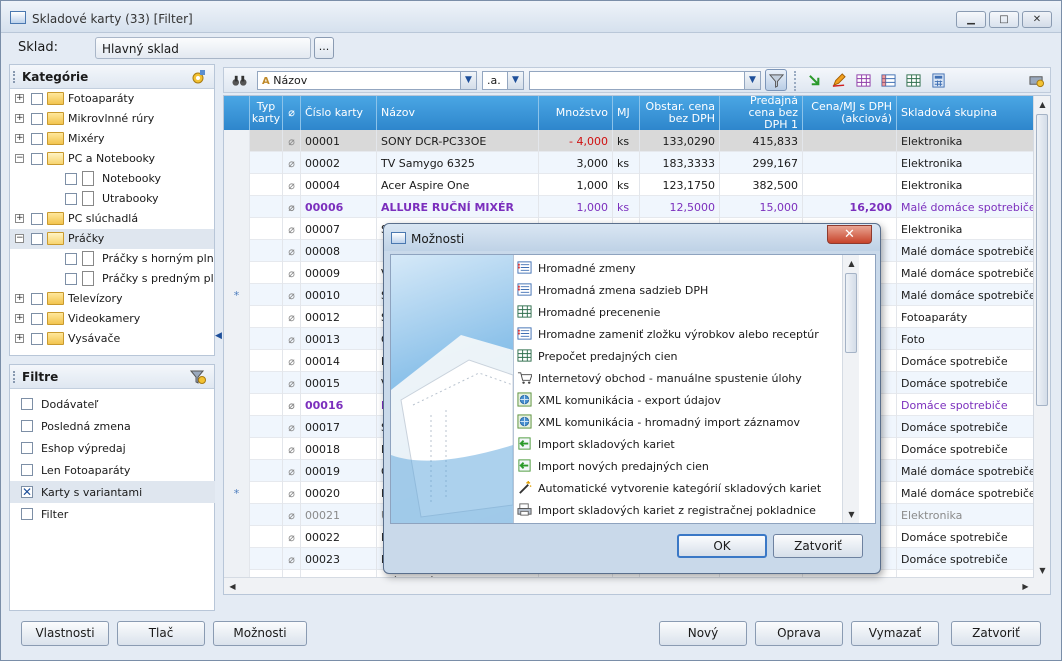 The image size is (1062, 661). I want to click on novy-button: Nový, so click(703, 633).